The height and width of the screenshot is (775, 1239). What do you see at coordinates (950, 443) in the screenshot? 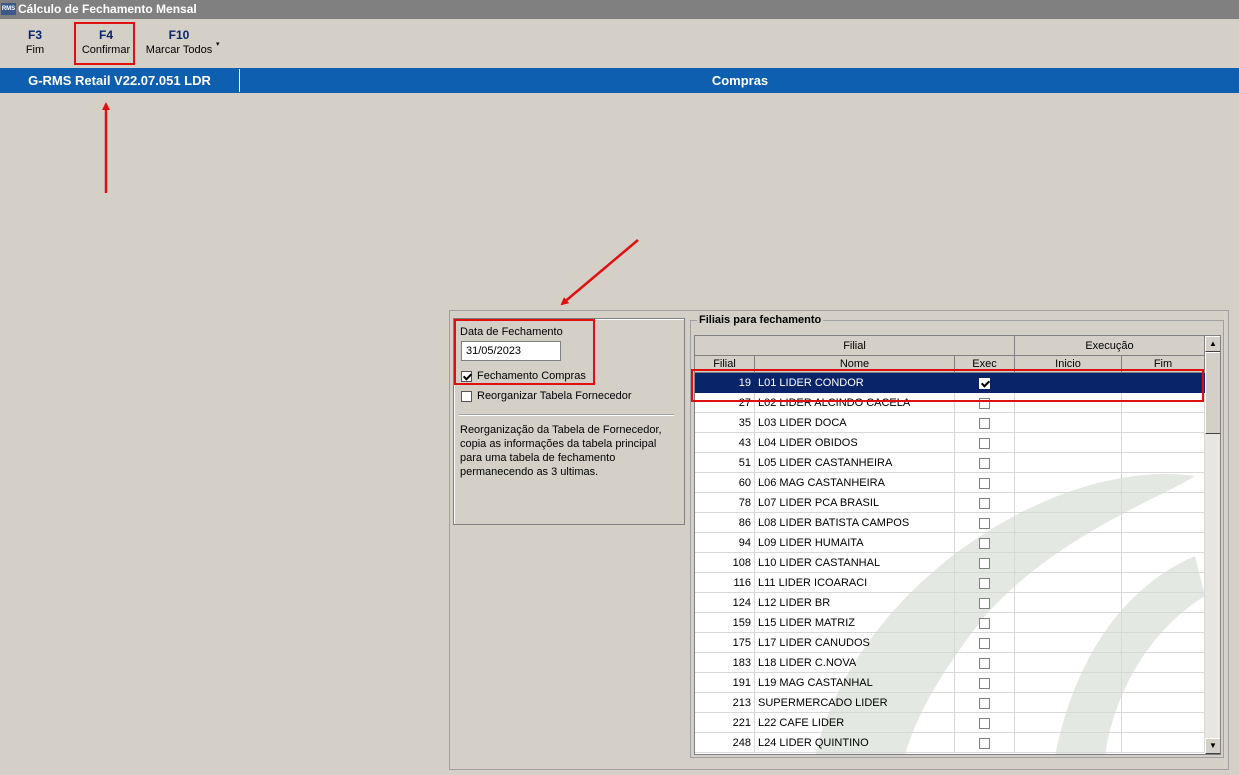
I see `table-row: 43 L04 LIDER OBIDOS` at bounding box center [950, 443].